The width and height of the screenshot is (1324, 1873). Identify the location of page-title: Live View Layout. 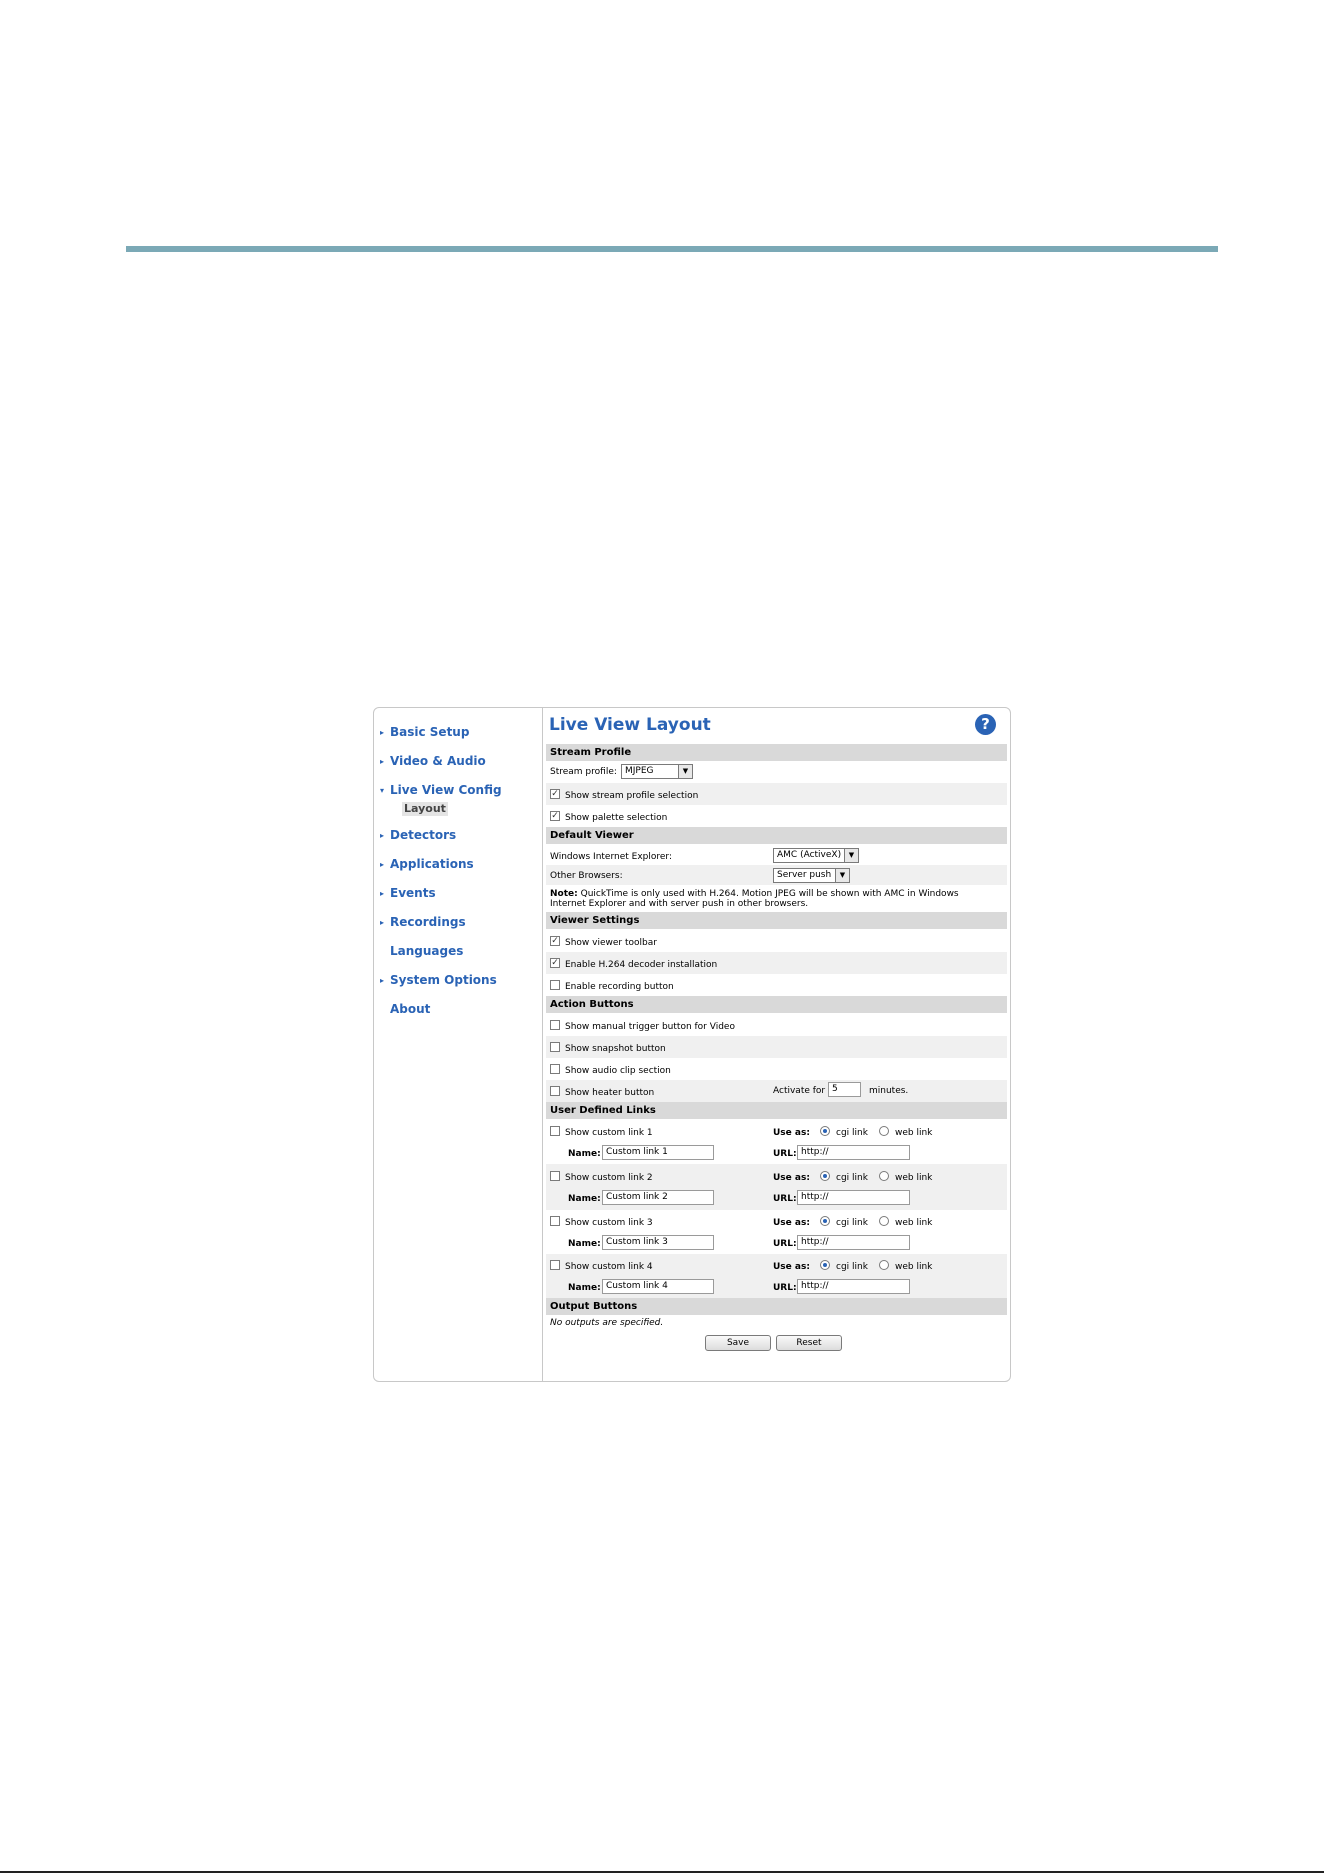
(630, 725).